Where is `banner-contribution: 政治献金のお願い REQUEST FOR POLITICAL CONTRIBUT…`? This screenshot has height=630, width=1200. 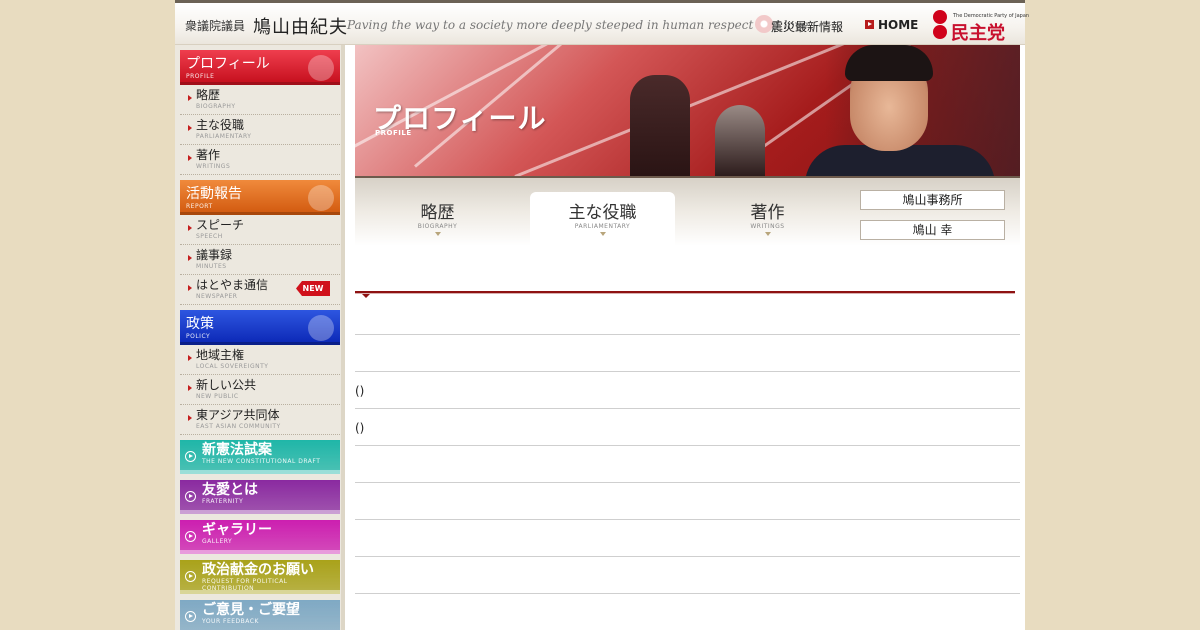
banner-contribution: 政治献金のお願い REQUEST FOR POLITICAL CONTRIBUT… is located at coordinates (260, 577).